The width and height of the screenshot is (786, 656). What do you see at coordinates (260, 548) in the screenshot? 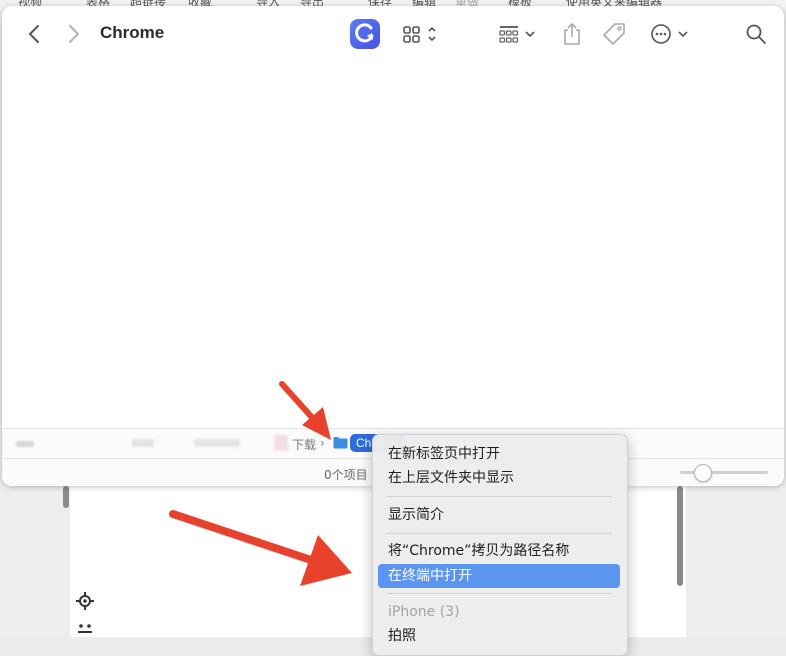
I see `annotation-arrow-terminal` at bounding box center [260, 548].